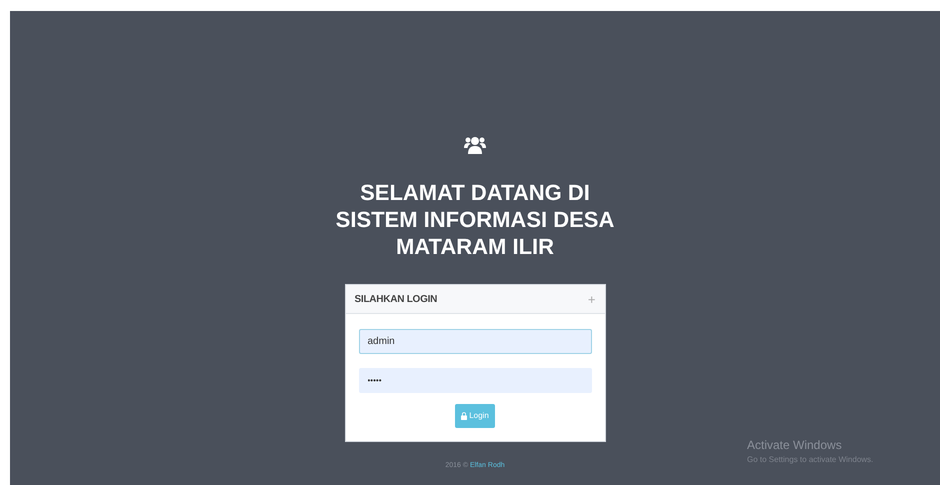  What do you see at coordinates (396, 299) in the screenshot?
I see `panel-title: SILAHKAN LOGIN` at bounding box center [396, 299].